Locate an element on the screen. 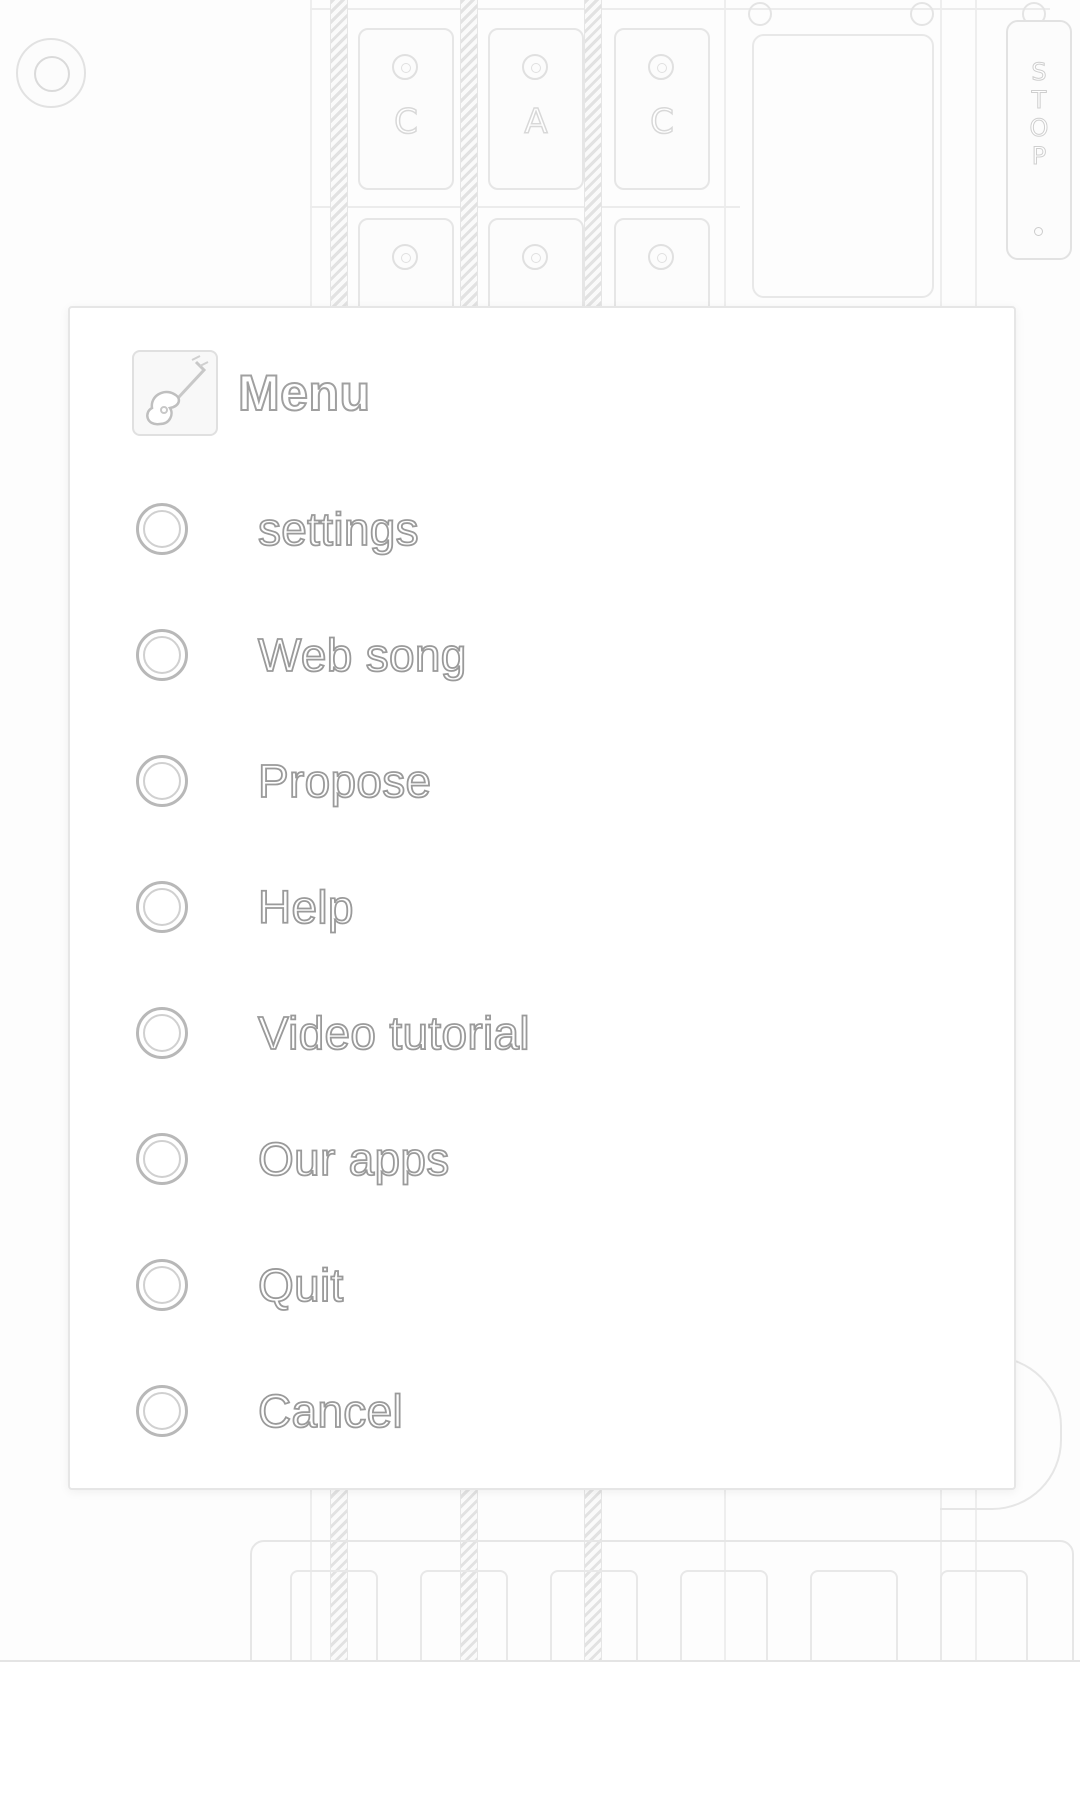  dialog-title: Menu is located at coordinates (304, 393).